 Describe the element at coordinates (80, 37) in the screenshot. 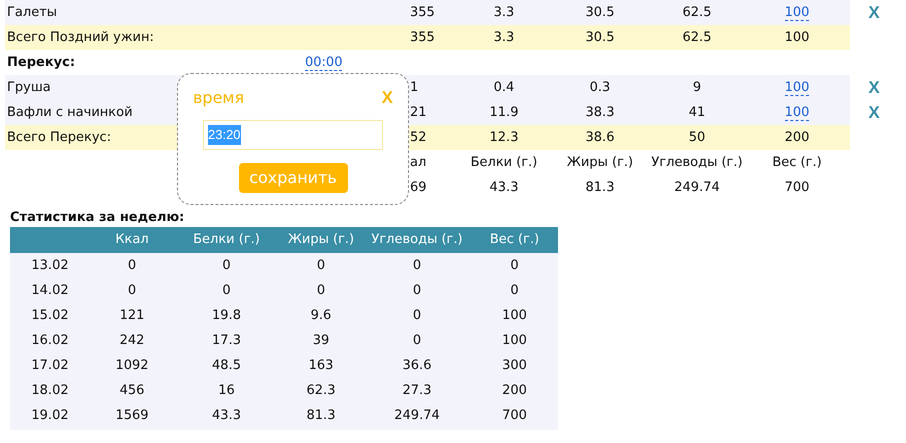

I see `food-name: Всего Поздний ужин:` at that location.